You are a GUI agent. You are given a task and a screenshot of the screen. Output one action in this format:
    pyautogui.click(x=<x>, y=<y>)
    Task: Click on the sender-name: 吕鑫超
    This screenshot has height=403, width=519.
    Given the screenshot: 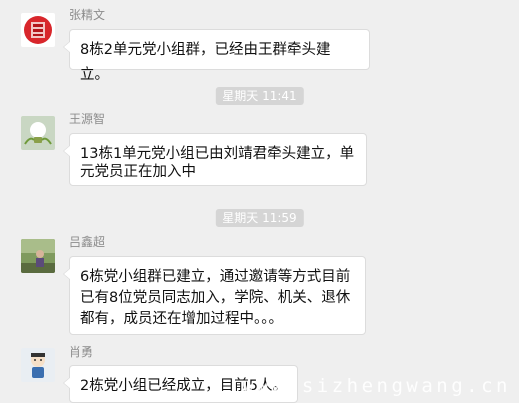 What is the action you would take?
    pyautogui.click(x=87, y=242)
    